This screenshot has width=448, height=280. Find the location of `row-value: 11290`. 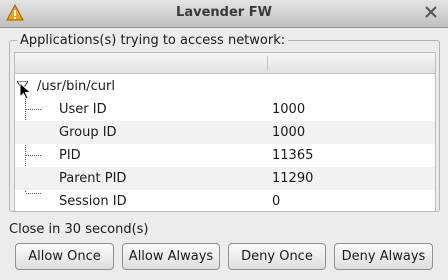

row-value: 11290 is located at coordinates (293, 178).